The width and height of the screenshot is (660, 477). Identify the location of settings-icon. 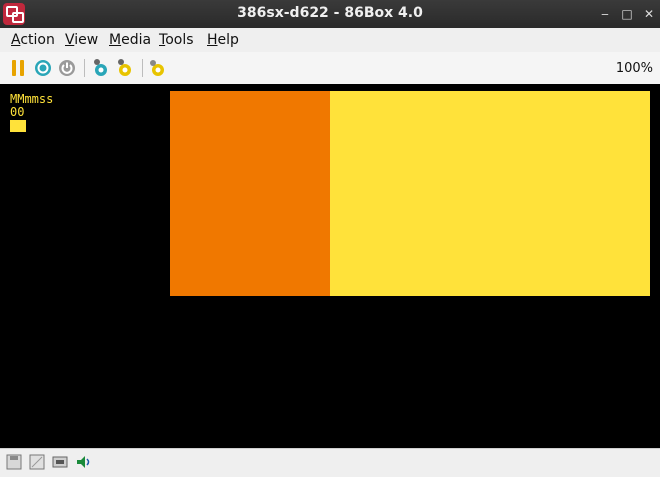
(101, 68).